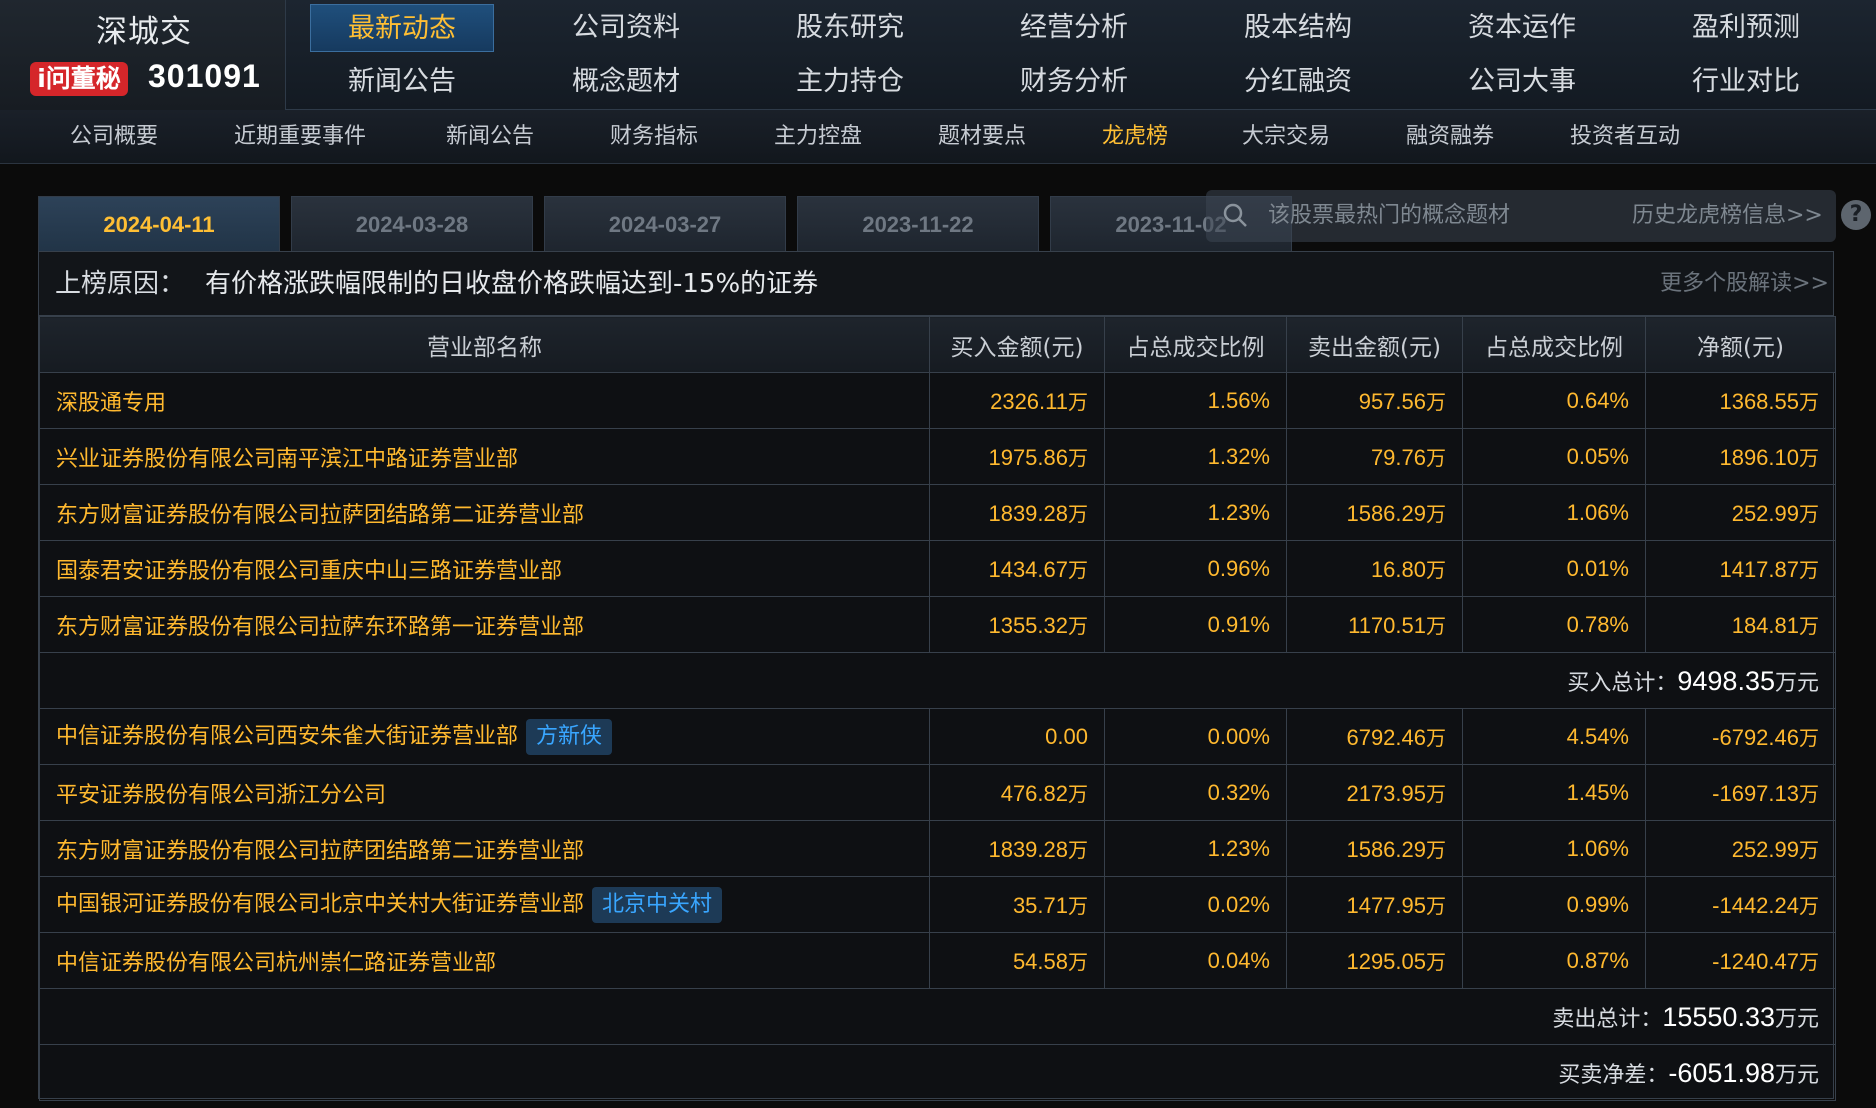 This screenshot has width=1876, height=1108. What do you see at coordinates (320, 627) in the screenshot?
I see `branch-name: 东方财富证券股份有限公司拉萨东环路第一证券营业部` at bounding box center [320, 627].